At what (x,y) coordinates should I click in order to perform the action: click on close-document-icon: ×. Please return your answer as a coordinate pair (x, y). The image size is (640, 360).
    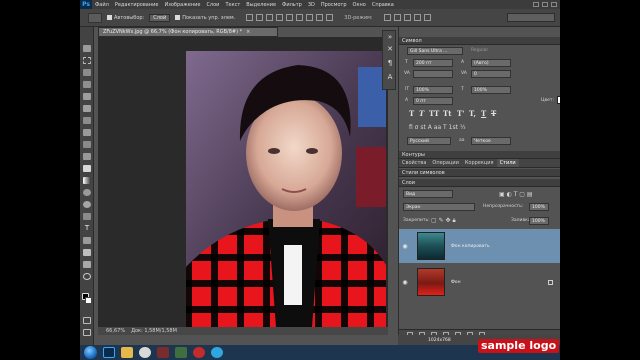
    Looking at the image, I should click on (248, 32).